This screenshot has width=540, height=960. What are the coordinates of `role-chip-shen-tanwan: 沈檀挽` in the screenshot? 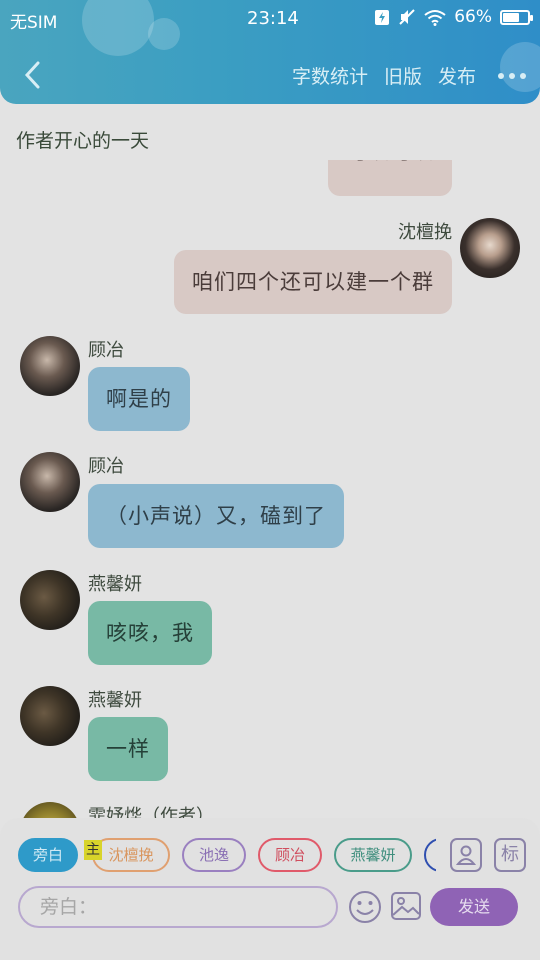 It's located at (131, 855).